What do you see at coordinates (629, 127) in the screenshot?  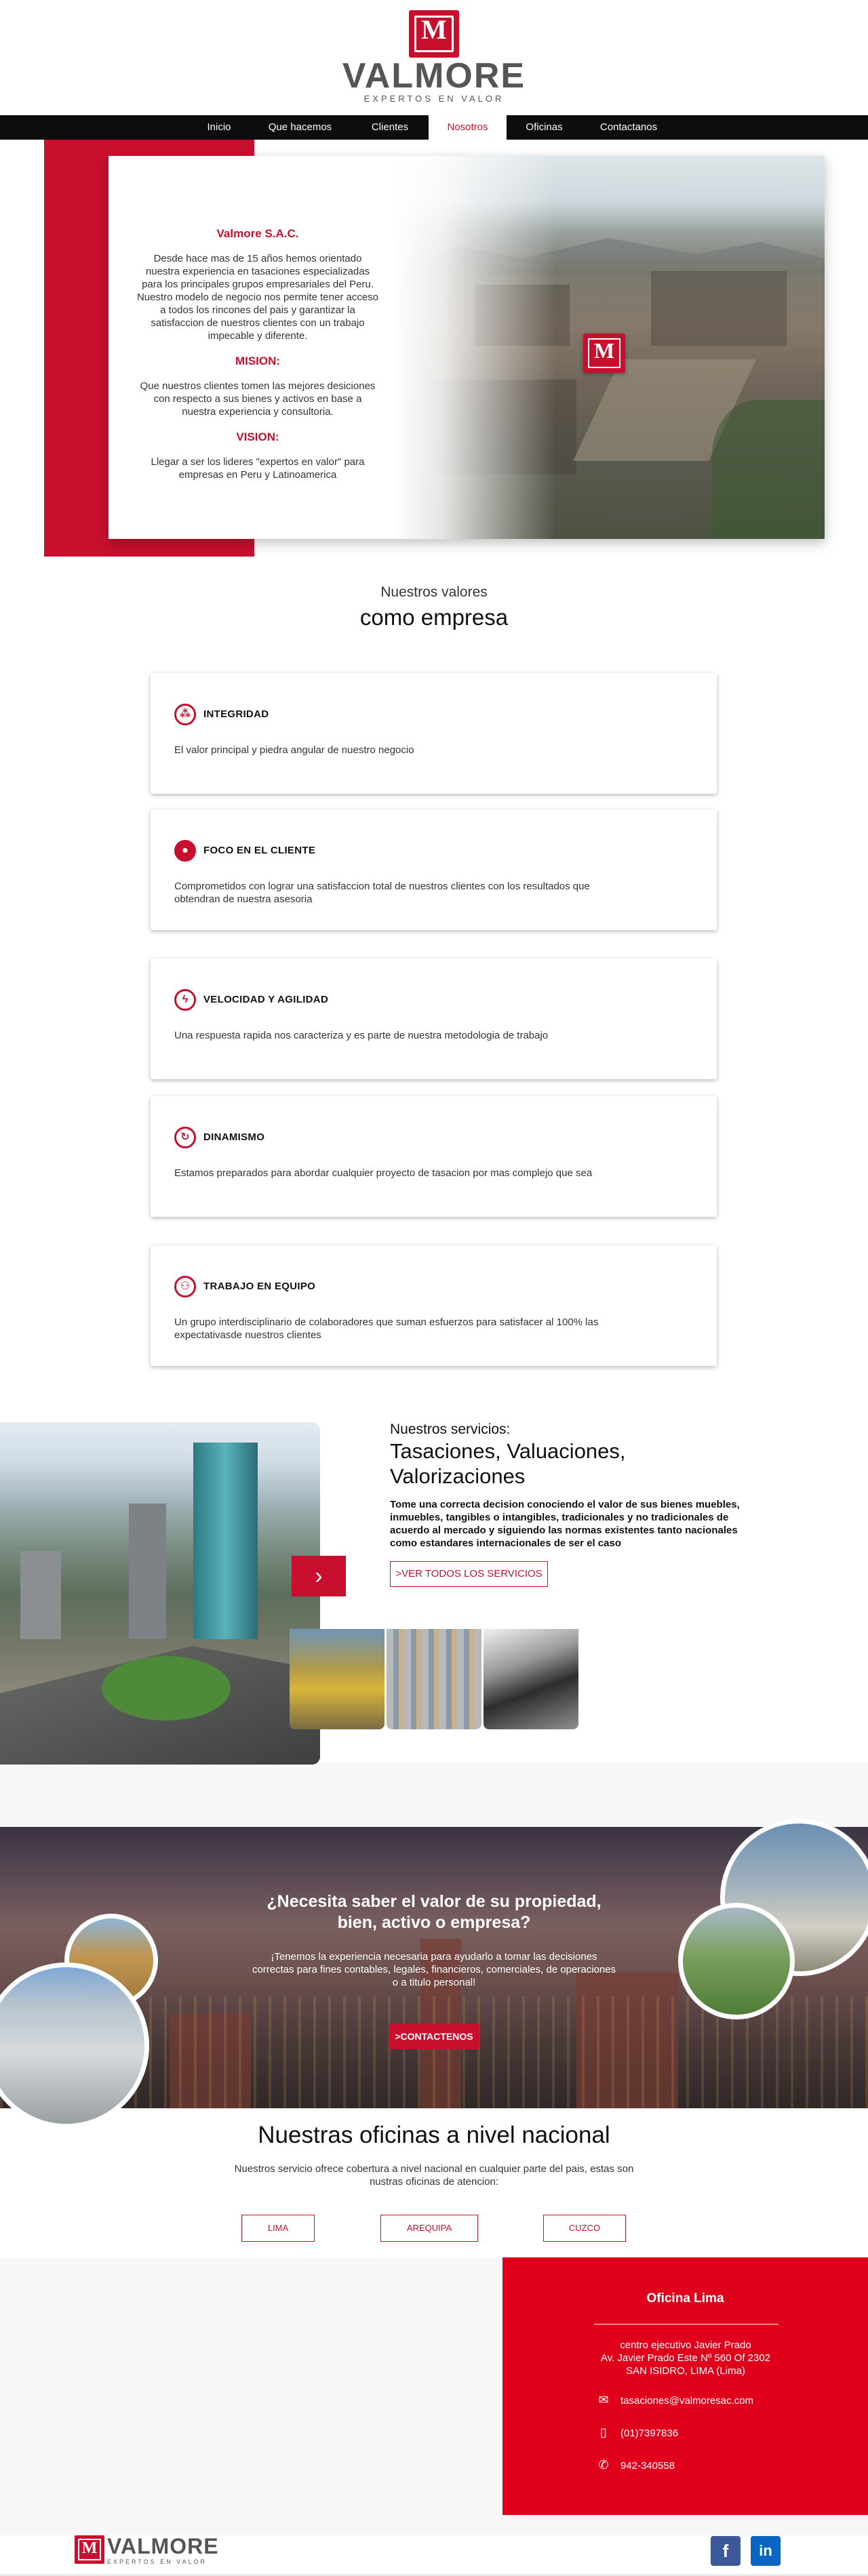 I see `nav-item-contactanos: Contactanos` at bounding box center [629, 127].